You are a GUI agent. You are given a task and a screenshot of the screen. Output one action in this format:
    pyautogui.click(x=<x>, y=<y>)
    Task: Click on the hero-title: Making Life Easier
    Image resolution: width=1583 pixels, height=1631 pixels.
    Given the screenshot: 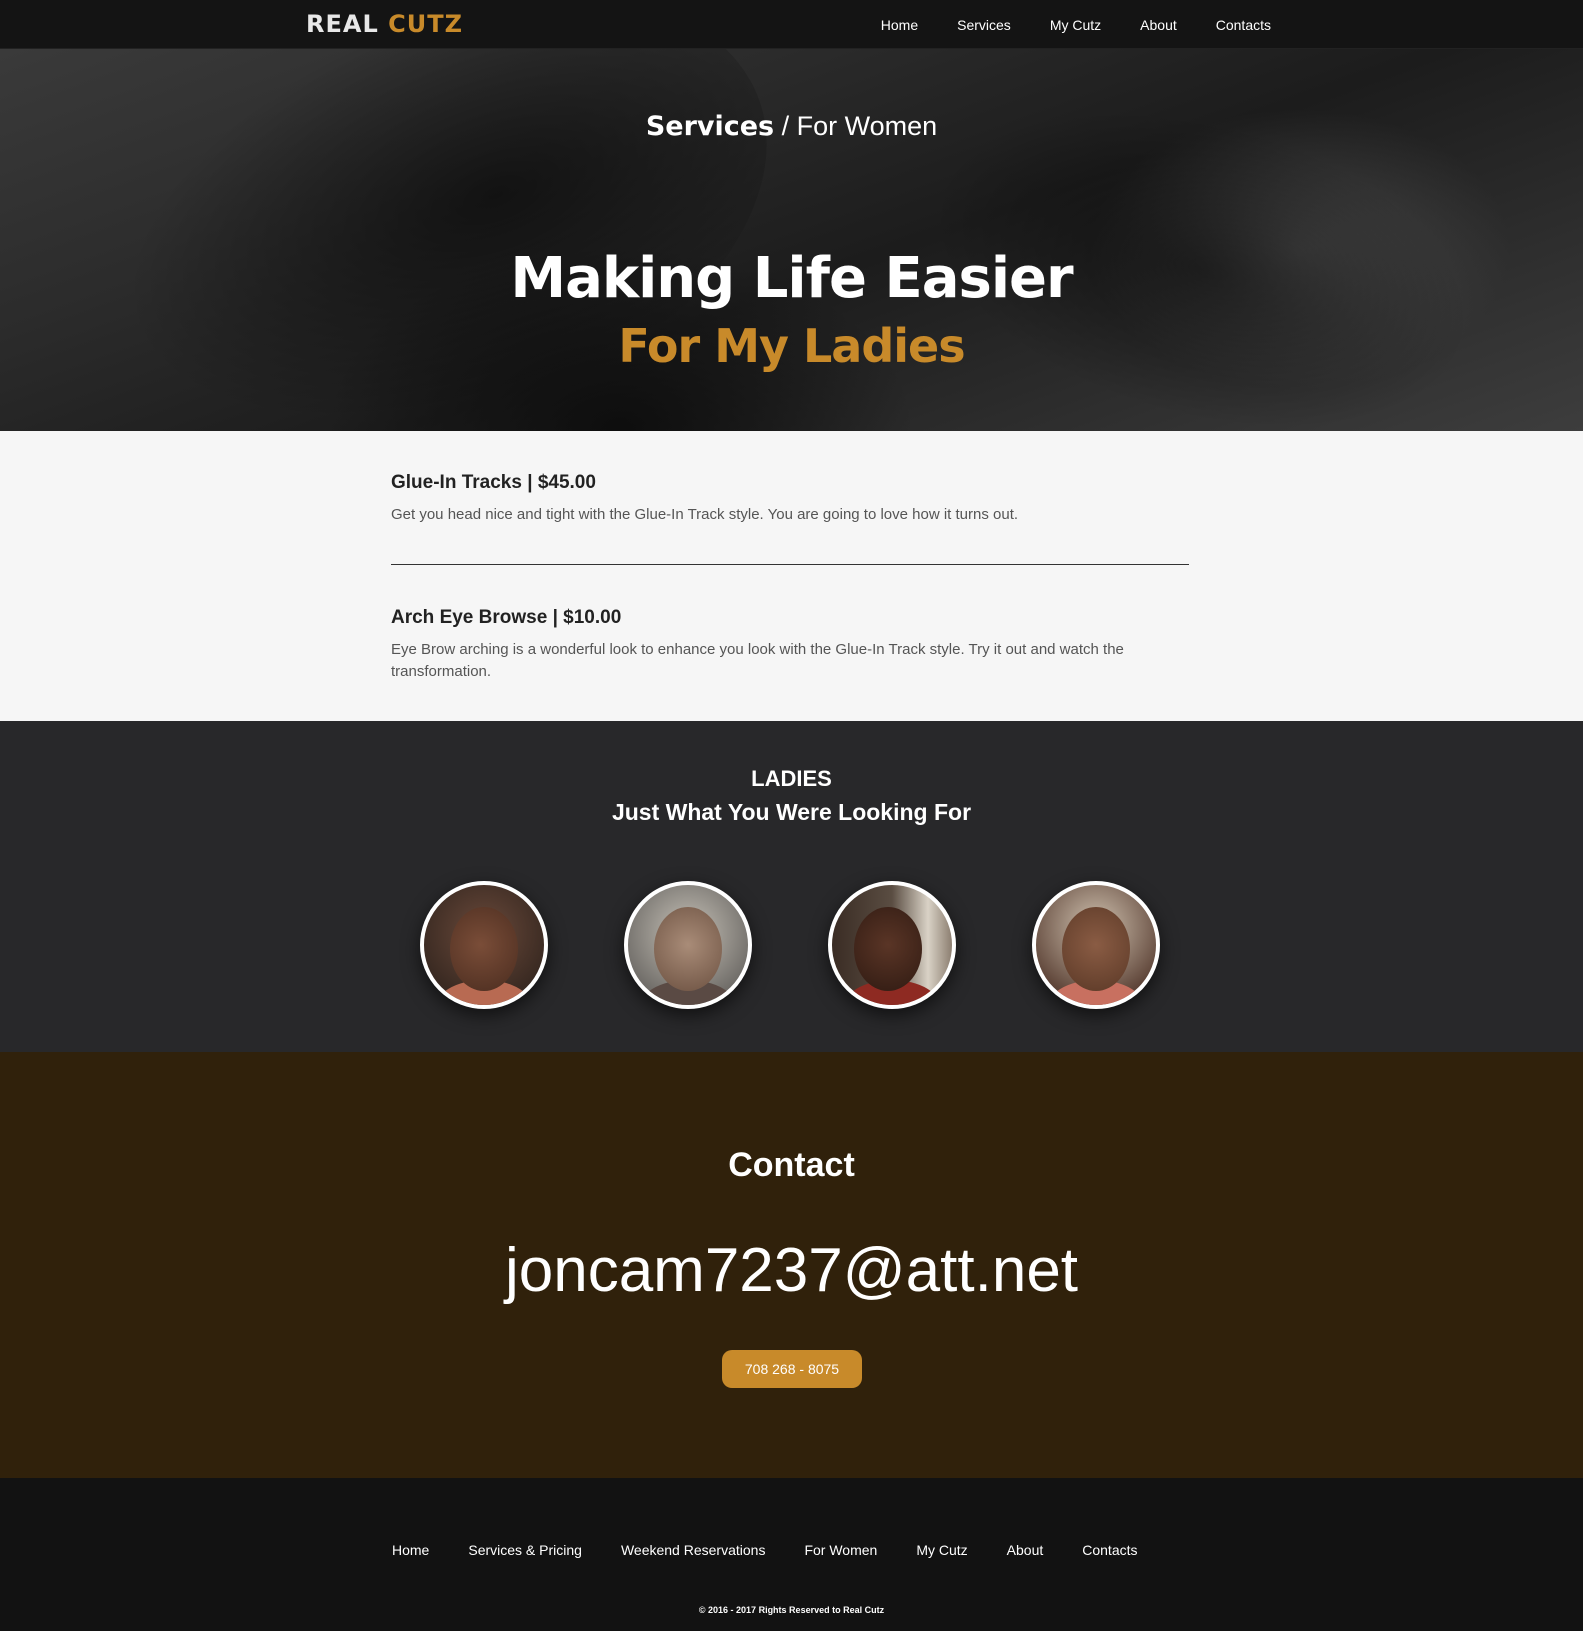 What is the action you would take?
    pyautogui.click(x=791, y=278)
    